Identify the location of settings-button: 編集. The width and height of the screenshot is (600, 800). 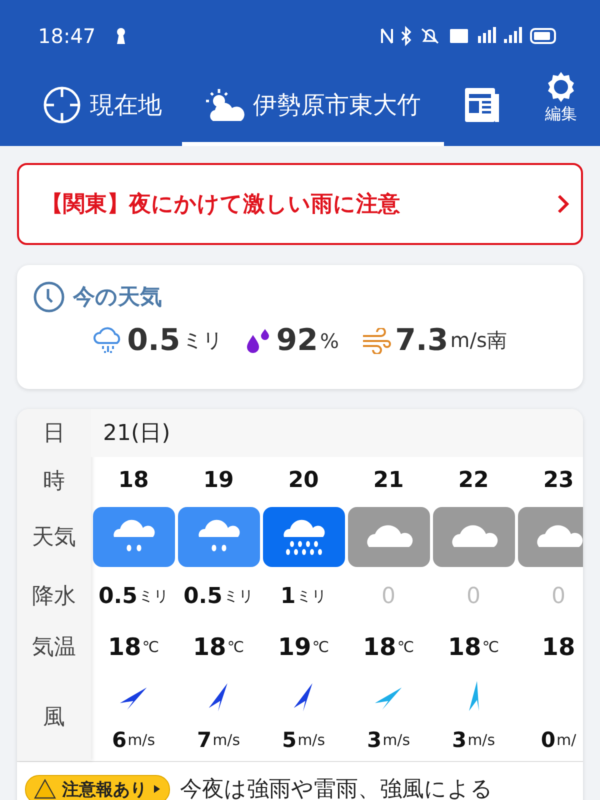
(561, 108).